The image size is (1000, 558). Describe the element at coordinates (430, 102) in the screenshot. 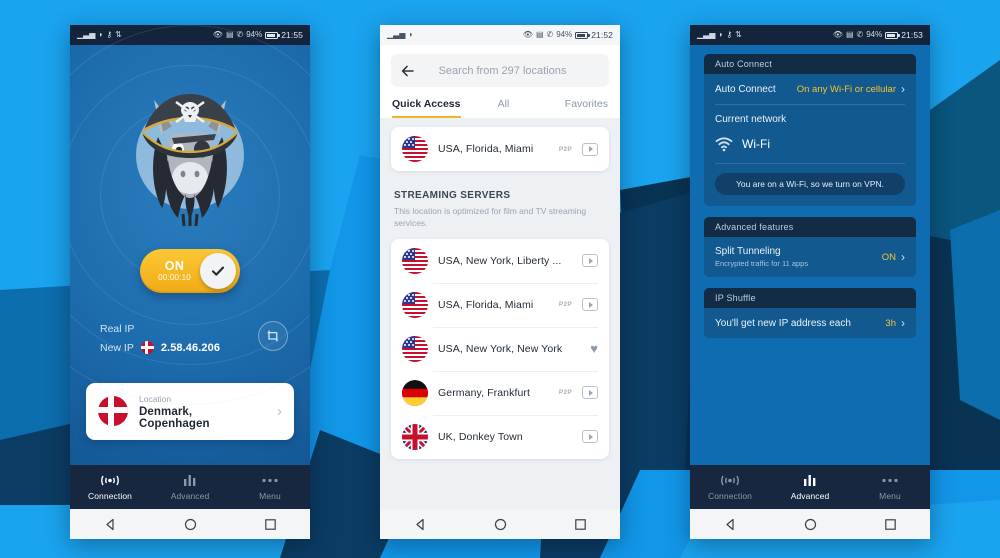

I see `tab-quick-access: Quick Access` at that location.